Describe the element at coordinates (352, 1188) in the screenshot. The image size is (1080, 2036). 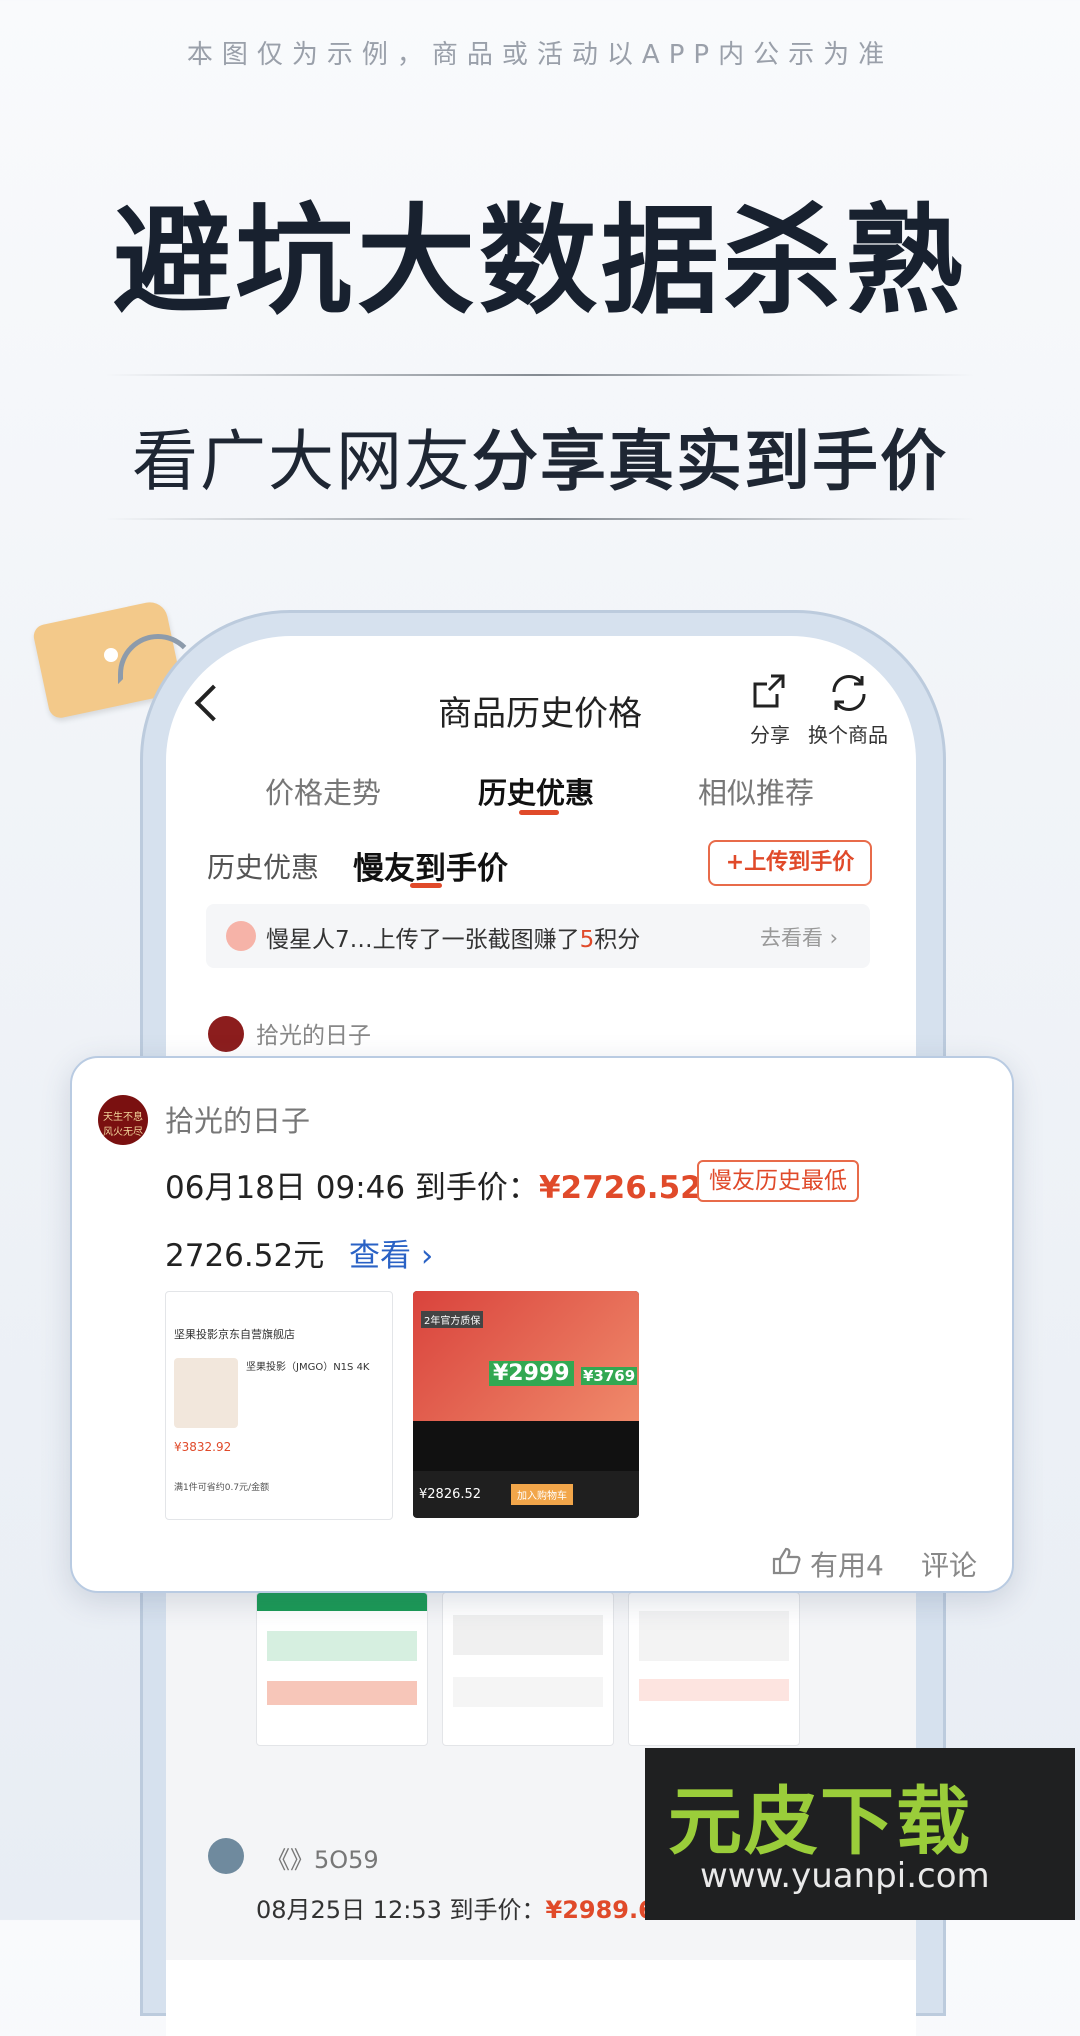
I see `post-date: 06月18日 09:46 到手价：` at that location.